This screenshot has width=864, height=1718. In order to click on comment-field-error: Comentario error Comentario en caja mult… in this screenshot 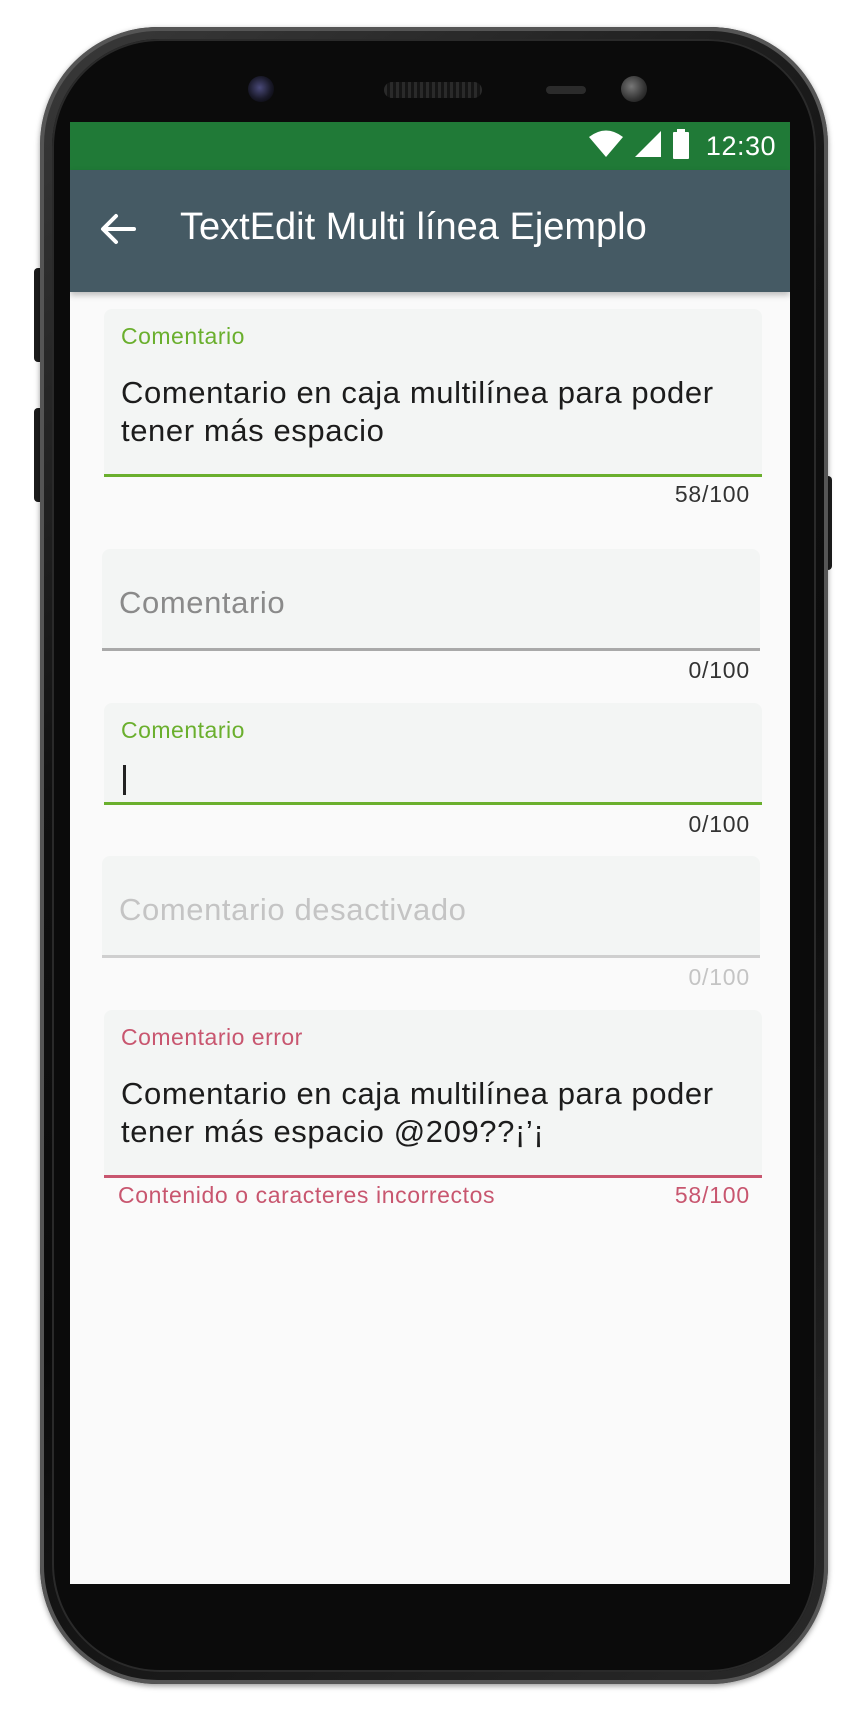, I will do `click(433, 1094)`.